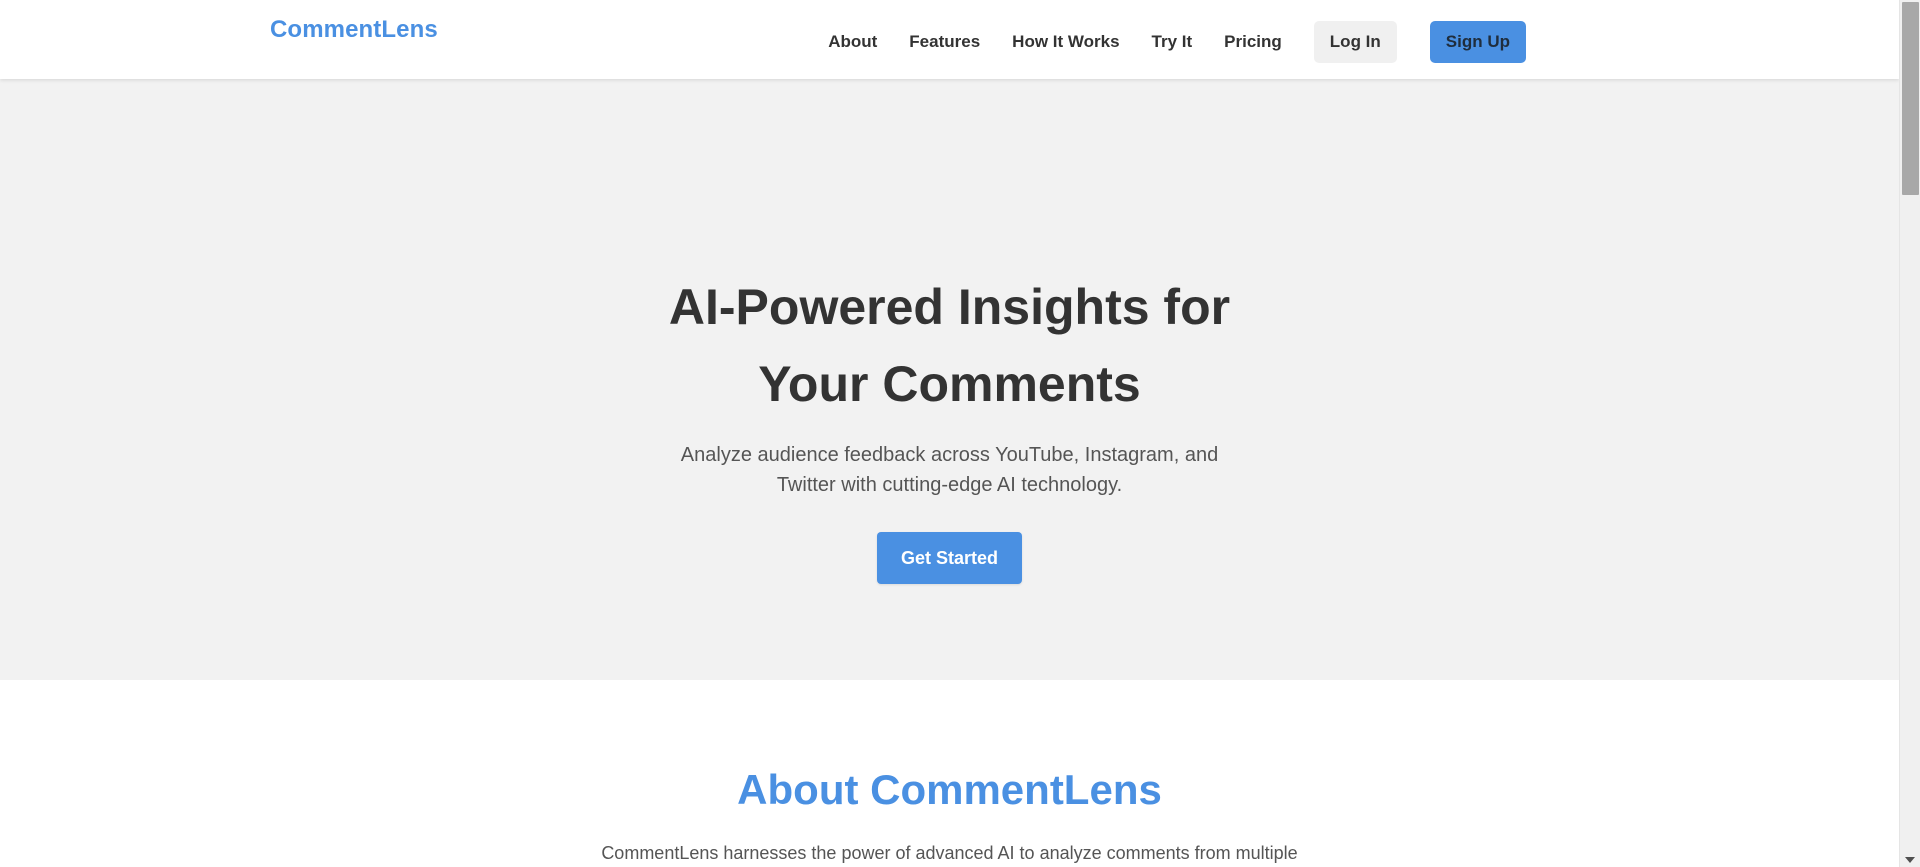  I want to click on hero-title-line2: Your Comments, so click(949, 384).